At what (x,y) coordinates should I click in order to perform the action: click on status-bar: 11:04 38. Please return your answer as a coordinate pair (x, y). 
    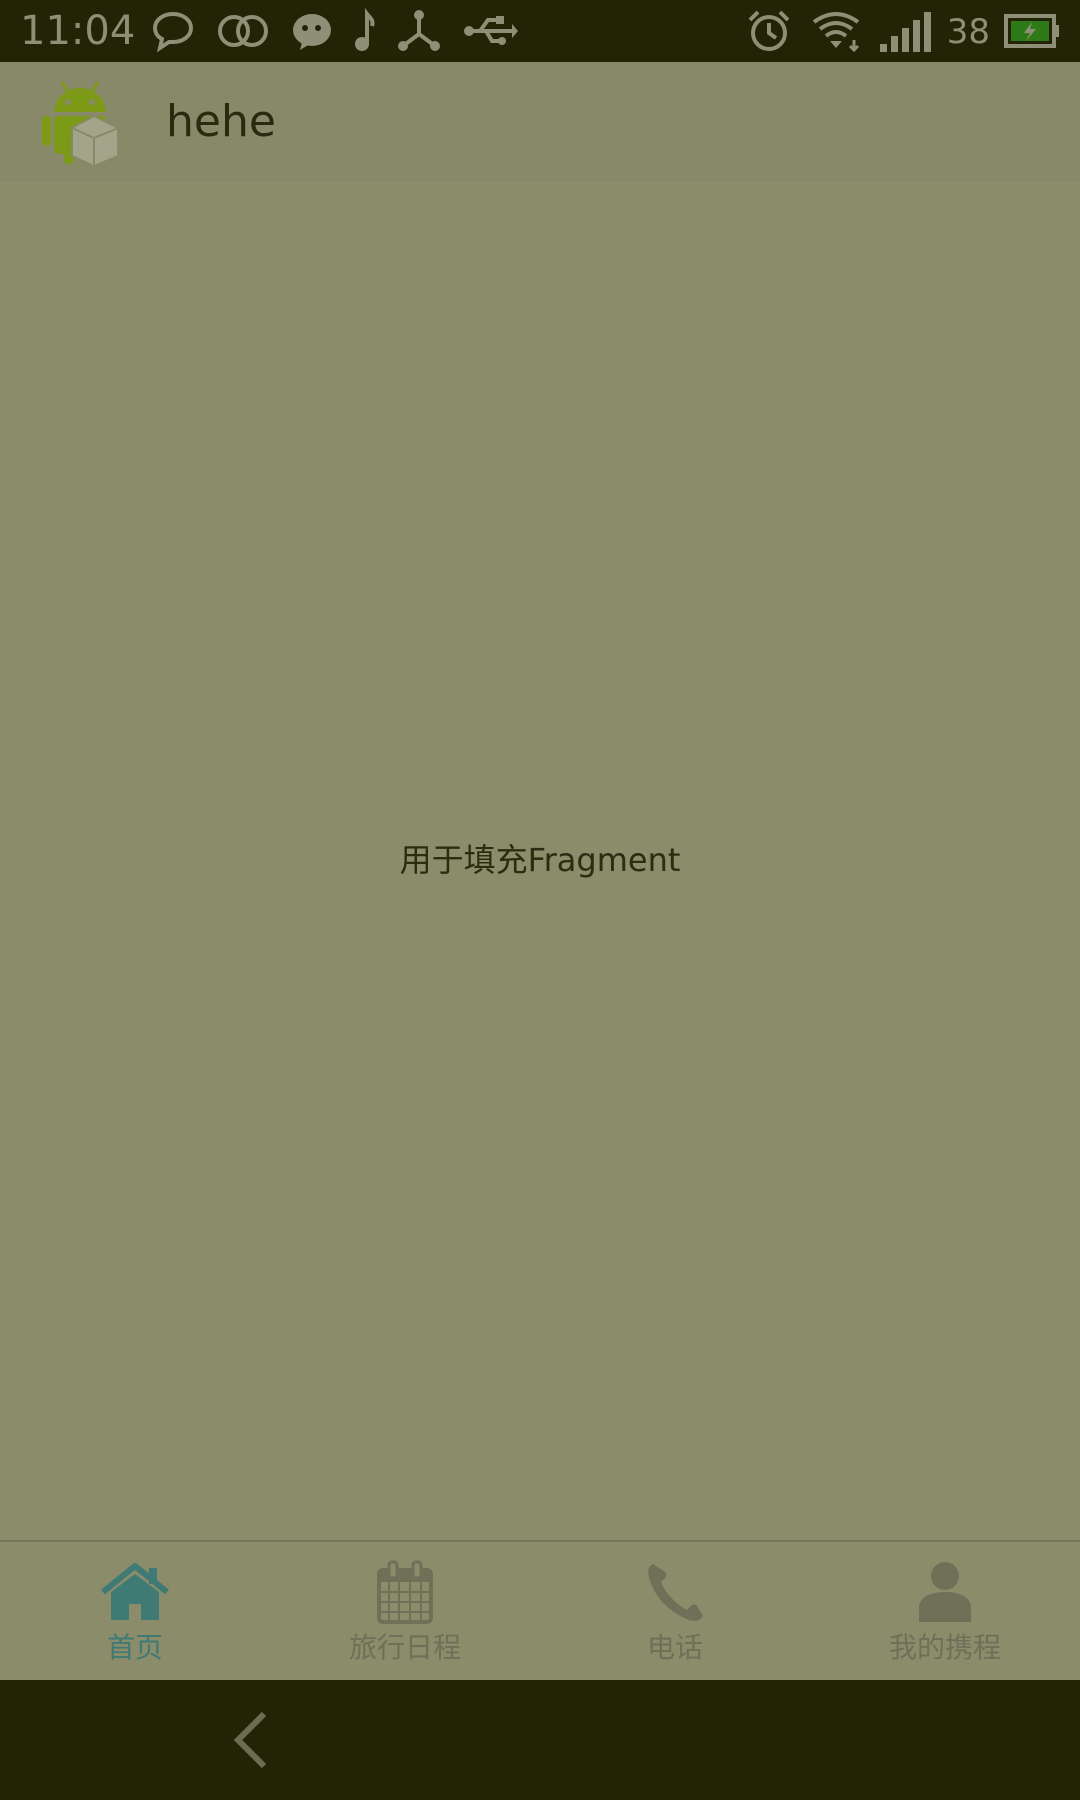
    Looking at the image, I should click on (540, 31).